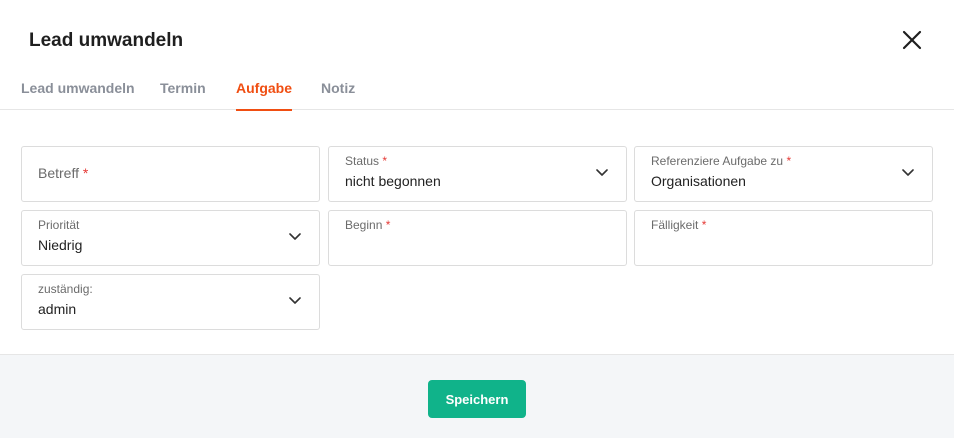 Image resolution: width=954 pixels, height=438 pixels. I want to click on faelligkeit-field: Fälligkeit *, so click(783, 238).